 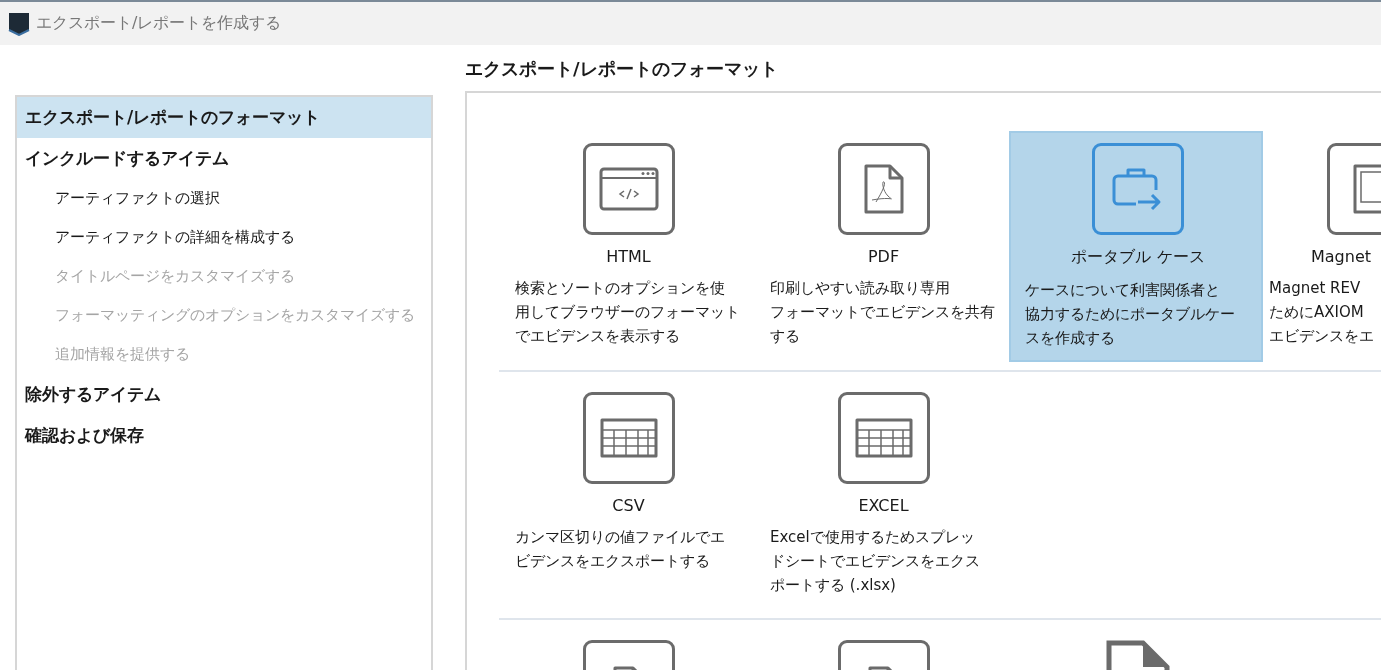 What do you see at coordinates (224, 394) in the screenshot?
I see `sidebar-item: 除外するアイテム` at bounding box center [224, 394].